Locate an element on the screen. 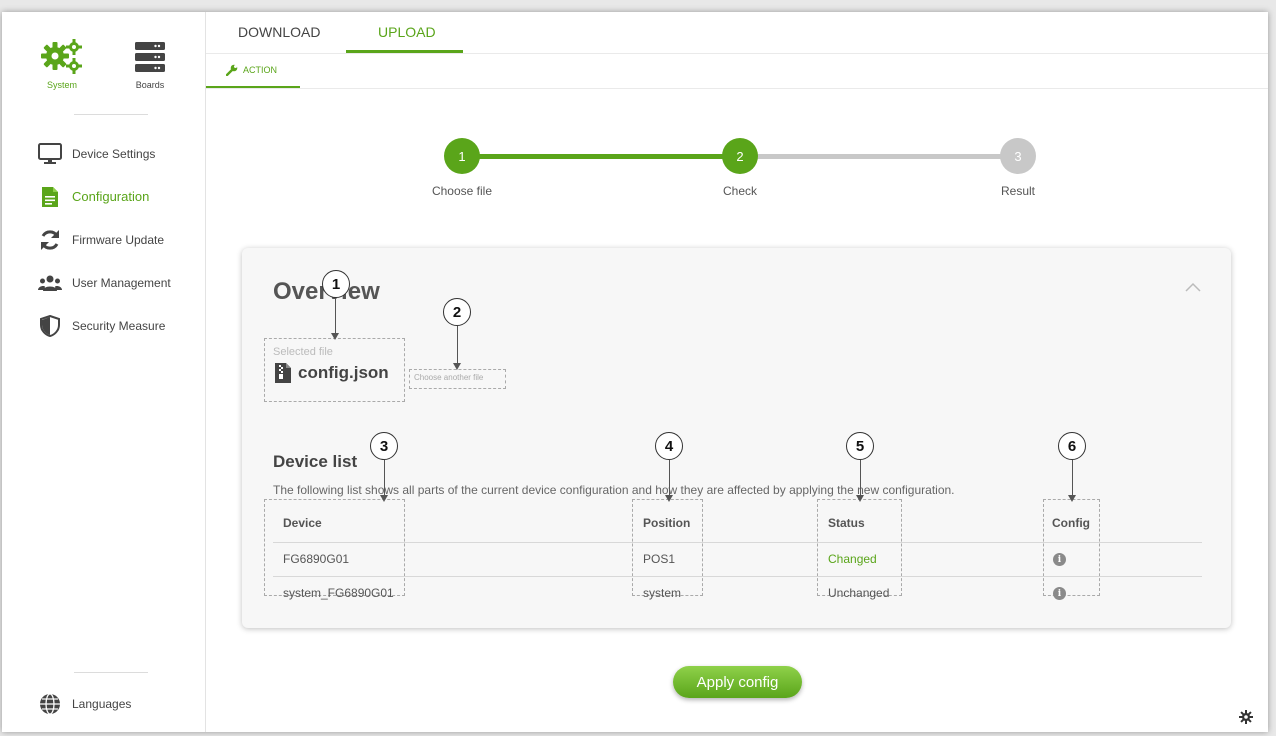  top-tabs: DOWNLOAD UPLOAD is located at coordinates (737, 33).